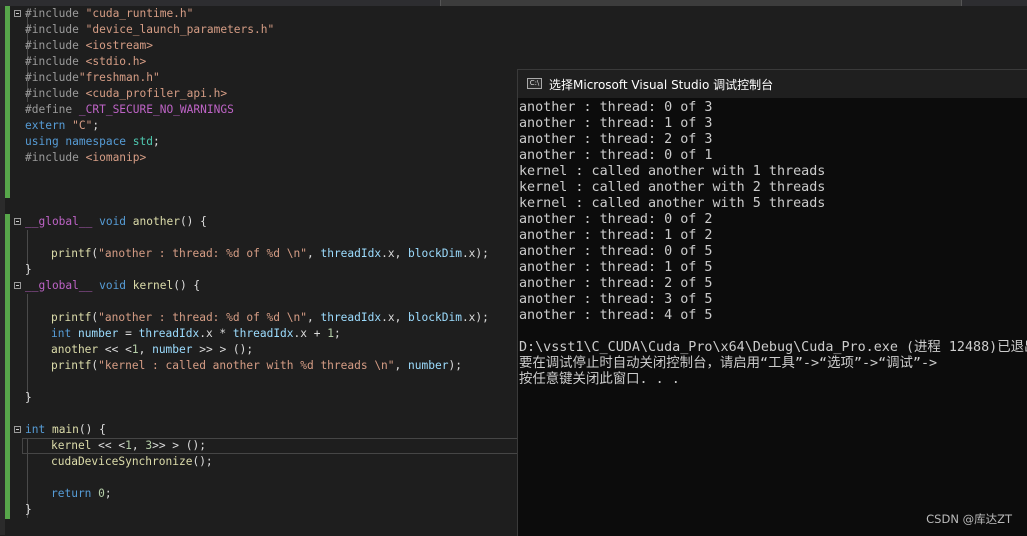  I want to click on code-token: void, so click(116, 221).